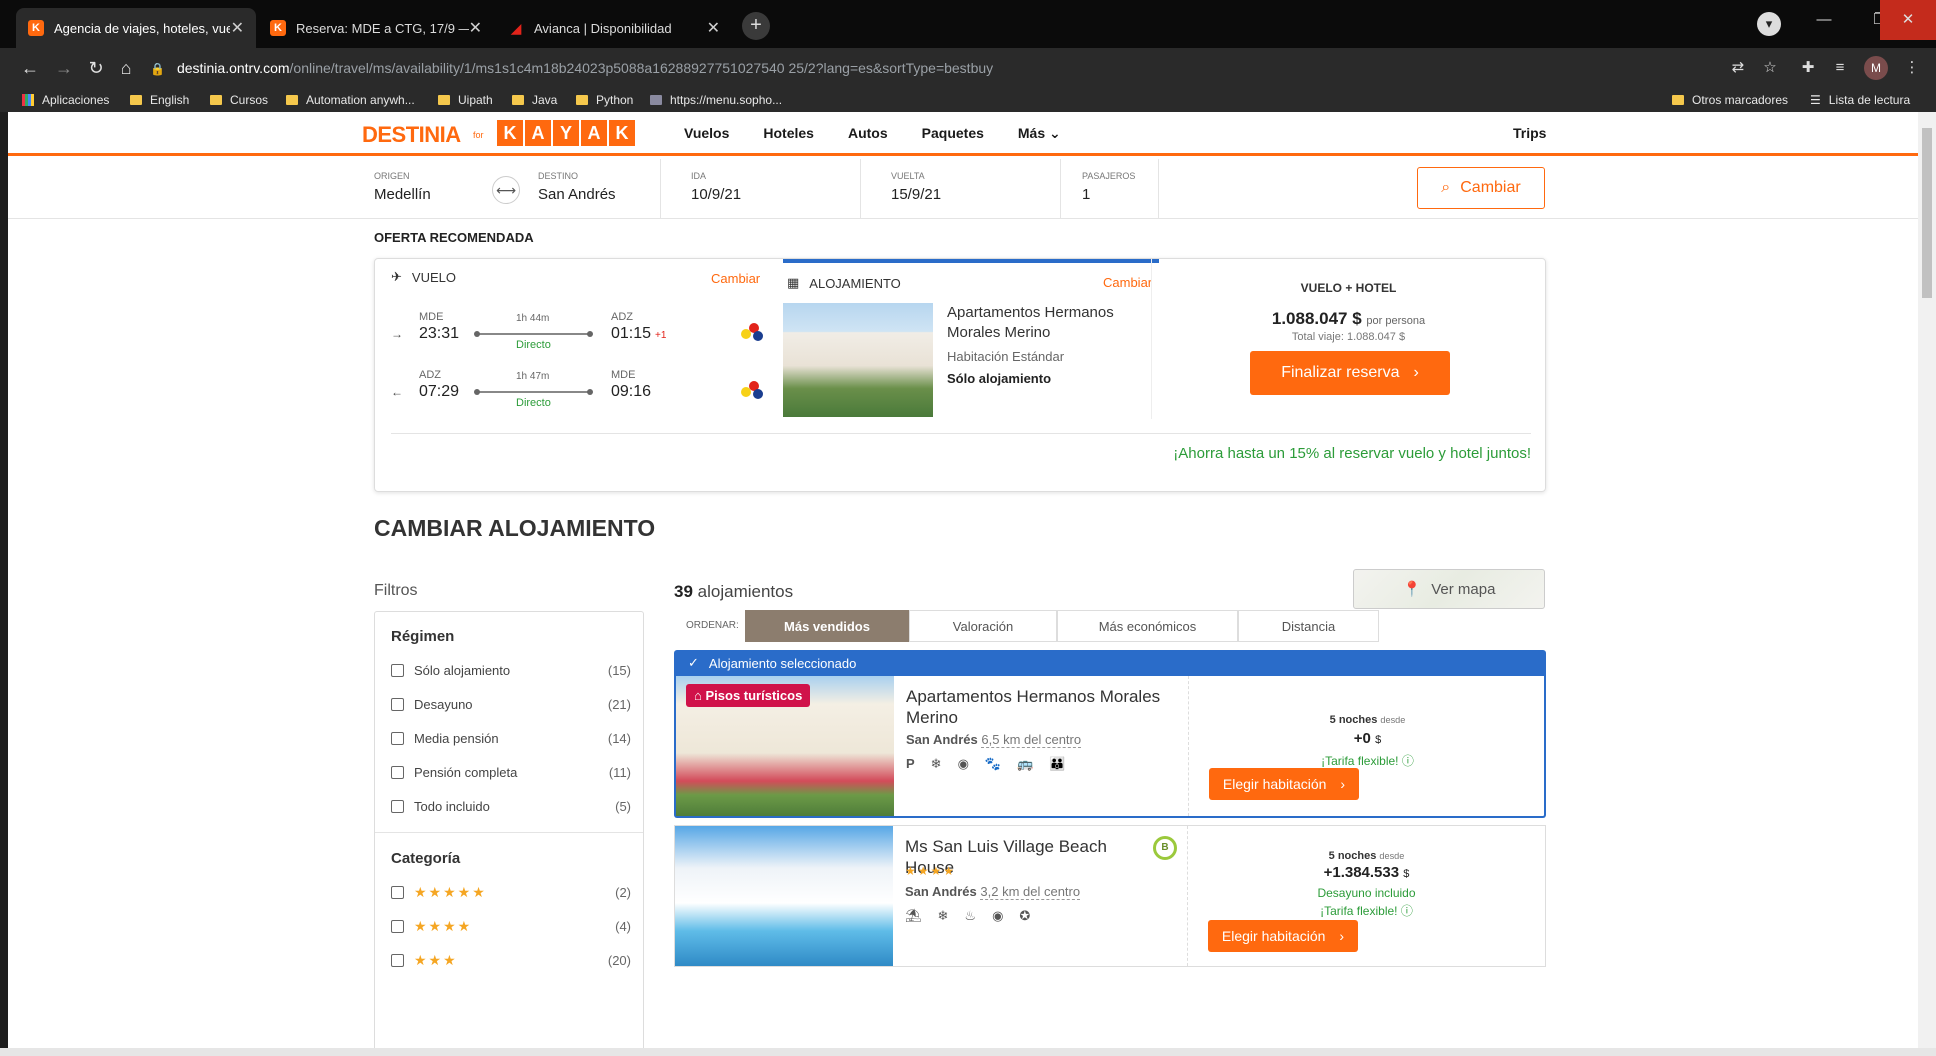  Describe the element at coordinates (511, 772) in the screenshot. I see `filter-pension-completa: Pensión completa (11)` at that location.